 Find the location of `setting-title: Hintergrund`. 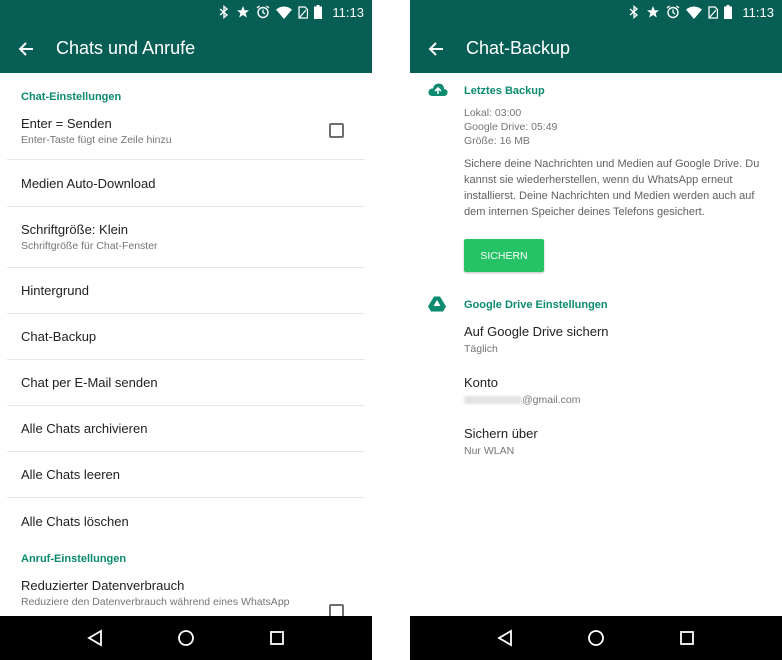

setting-title: Hintergrund is located at coordinates (55, 290).